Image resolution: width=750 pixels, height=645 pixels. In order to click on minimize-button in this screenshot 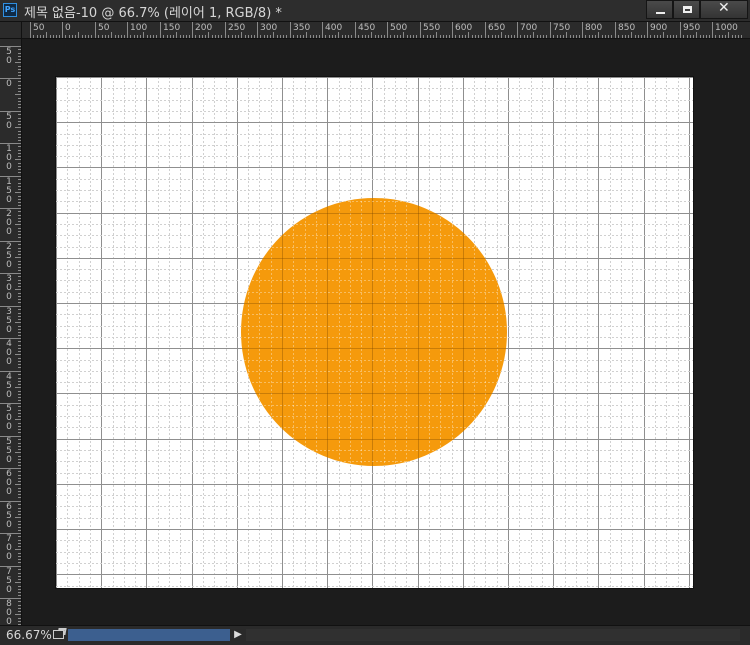, I will do `click(659, 9)`.